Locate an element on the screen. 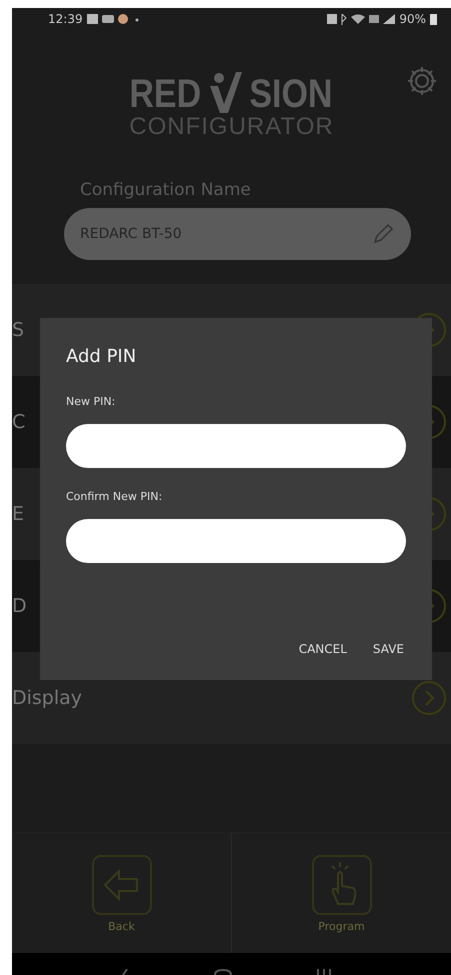  logo-text: SION is located at coordinates (290, 94).